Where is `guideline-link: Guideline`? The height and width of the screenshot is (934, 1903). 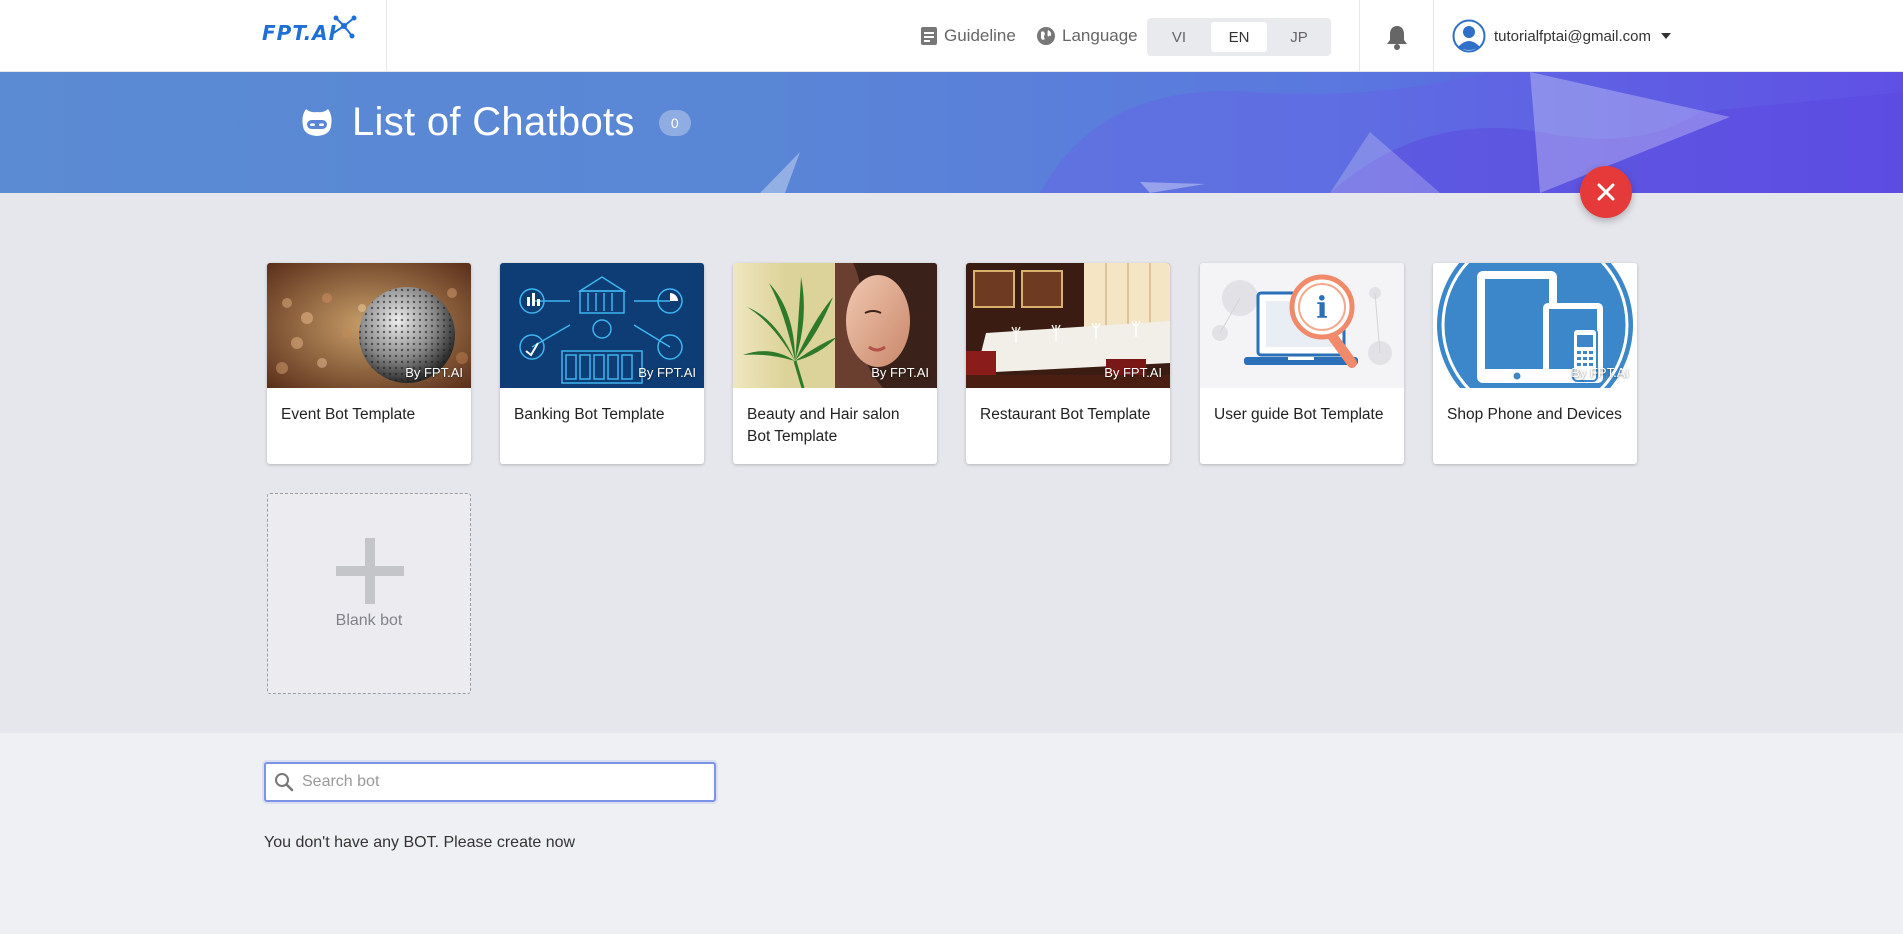
guideline-link: Guideline is located at coordinates (968, 36).